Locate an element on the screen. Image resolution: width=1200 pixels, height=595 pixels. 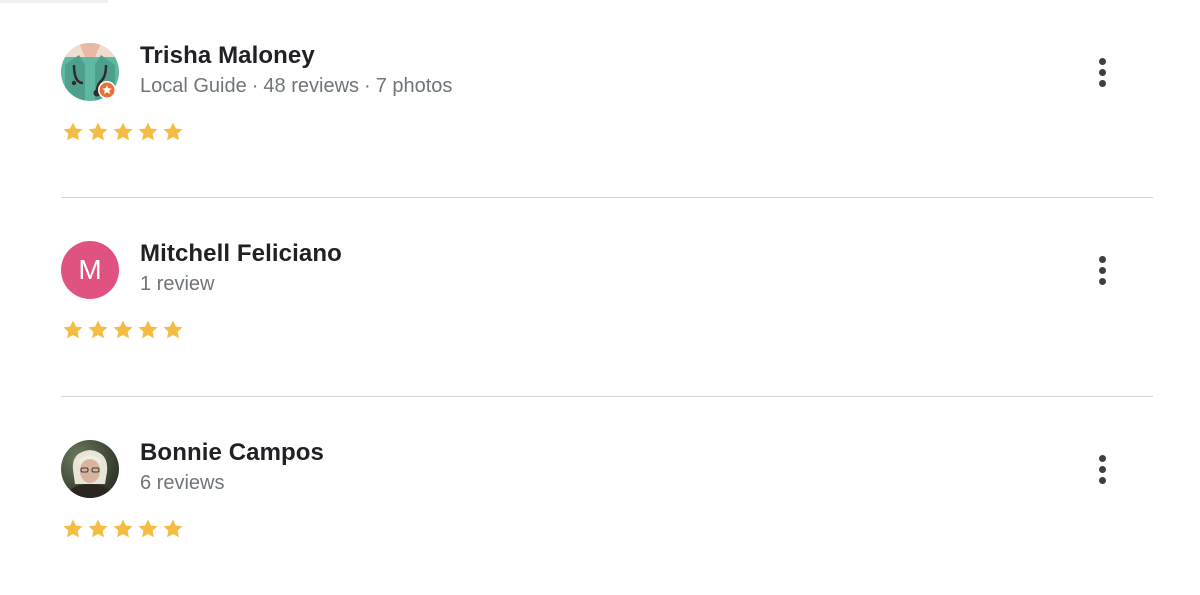
review-count: 6 reviews is located at coordinates (182, 483).